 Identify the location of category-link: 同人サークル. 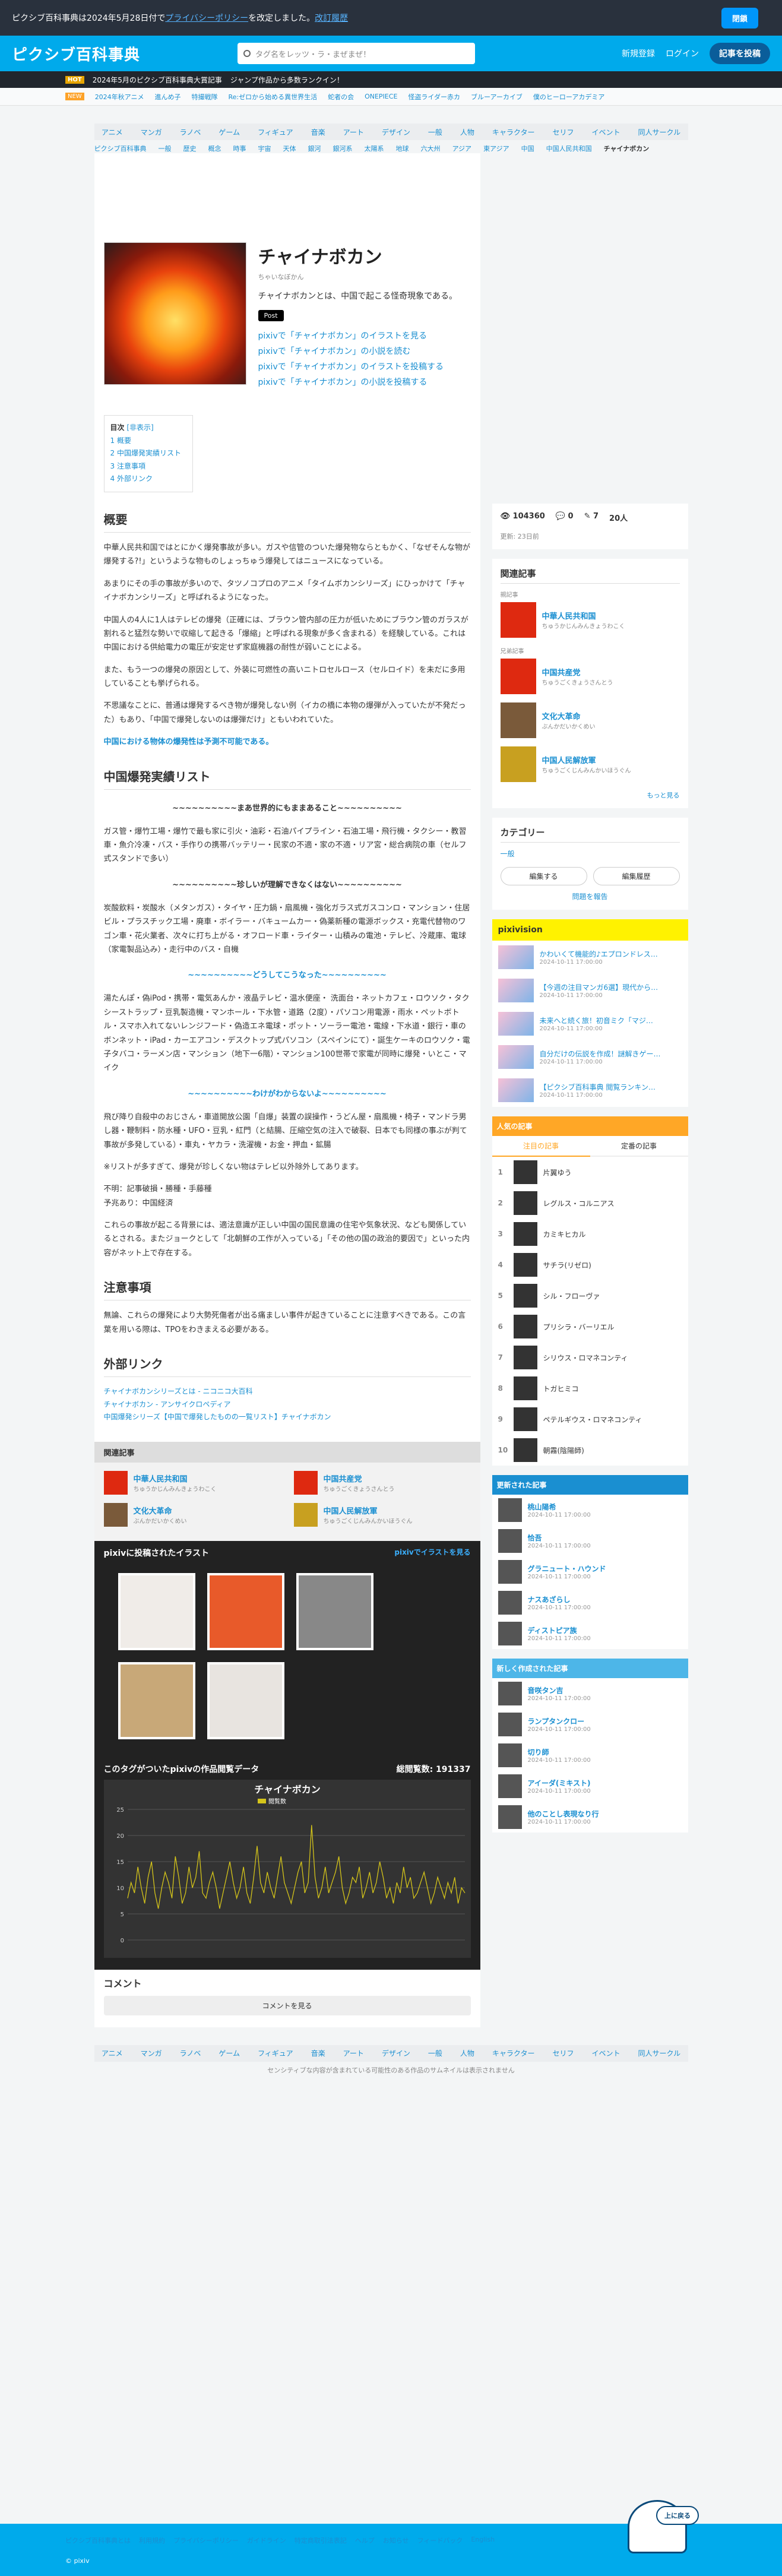
(659, 132).